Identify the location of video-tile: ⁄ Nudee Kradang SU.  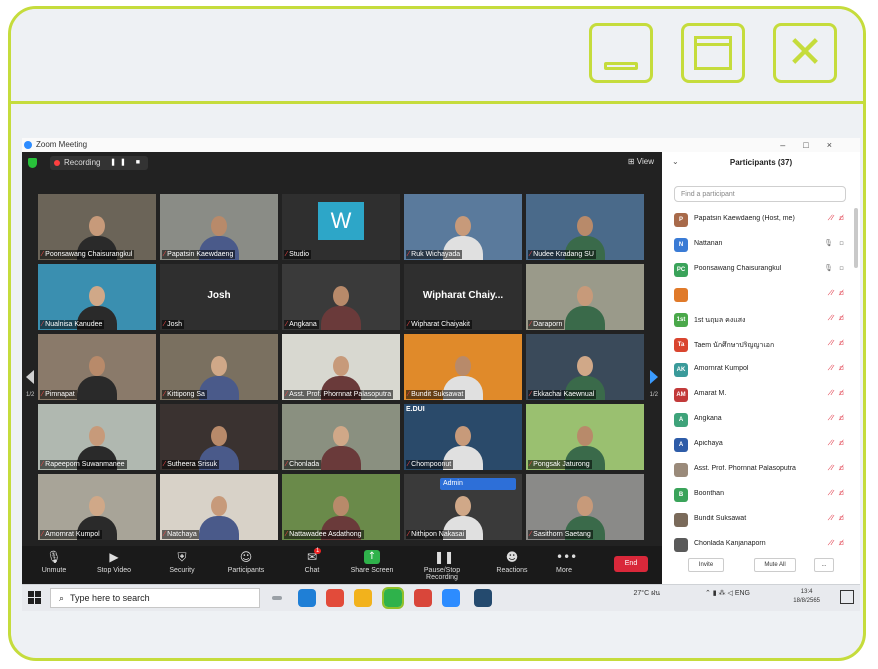
(585, 227).